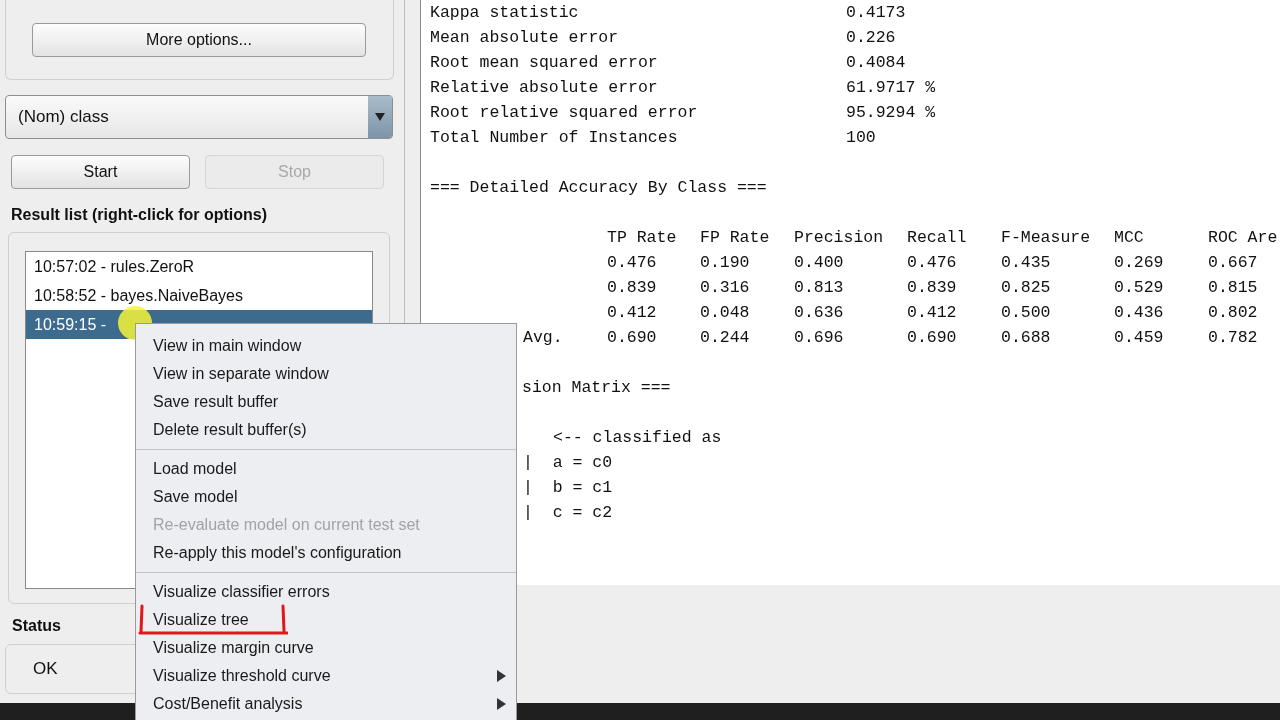 This screenshot has height=720, width=1280. What do you see at coordinates (199, 266) in the screenshot?
I see `result-list-item: 10:57:02 - rules.ZeroR` at bounding box center [199, 266].